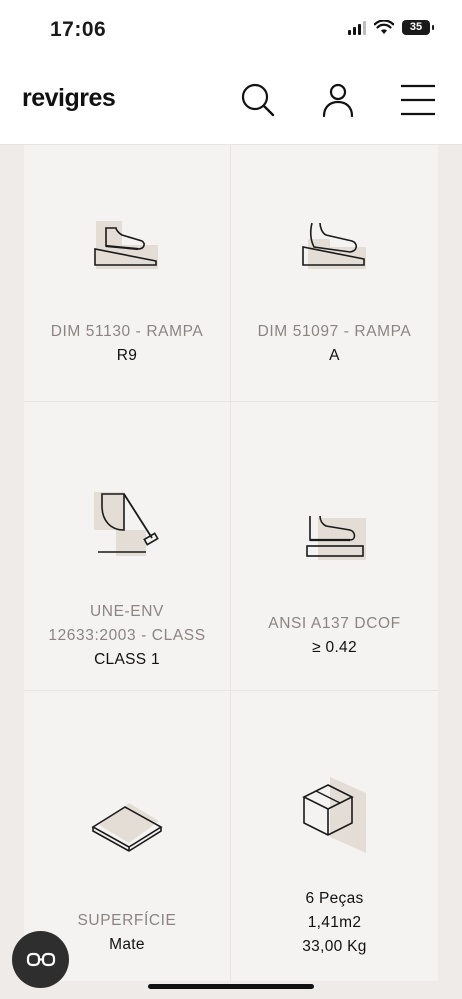 The height and width of the screenshot is (999, 462). Describe the element at coordinates (335, 537) in the screenshot. I see `shoe-flat-icon` at that location.